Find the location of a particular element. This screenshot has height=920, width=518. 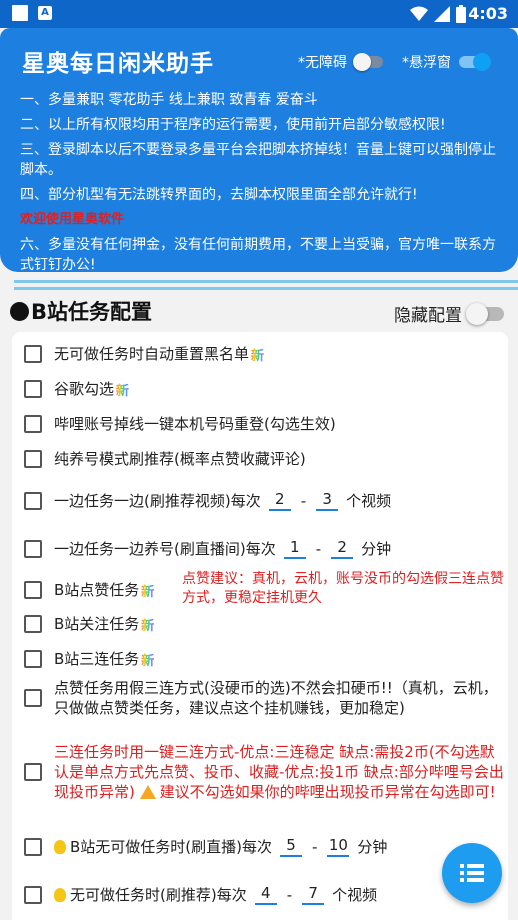

app-title: 星奥每日闲米助手 is located at coordinates (118, 64).